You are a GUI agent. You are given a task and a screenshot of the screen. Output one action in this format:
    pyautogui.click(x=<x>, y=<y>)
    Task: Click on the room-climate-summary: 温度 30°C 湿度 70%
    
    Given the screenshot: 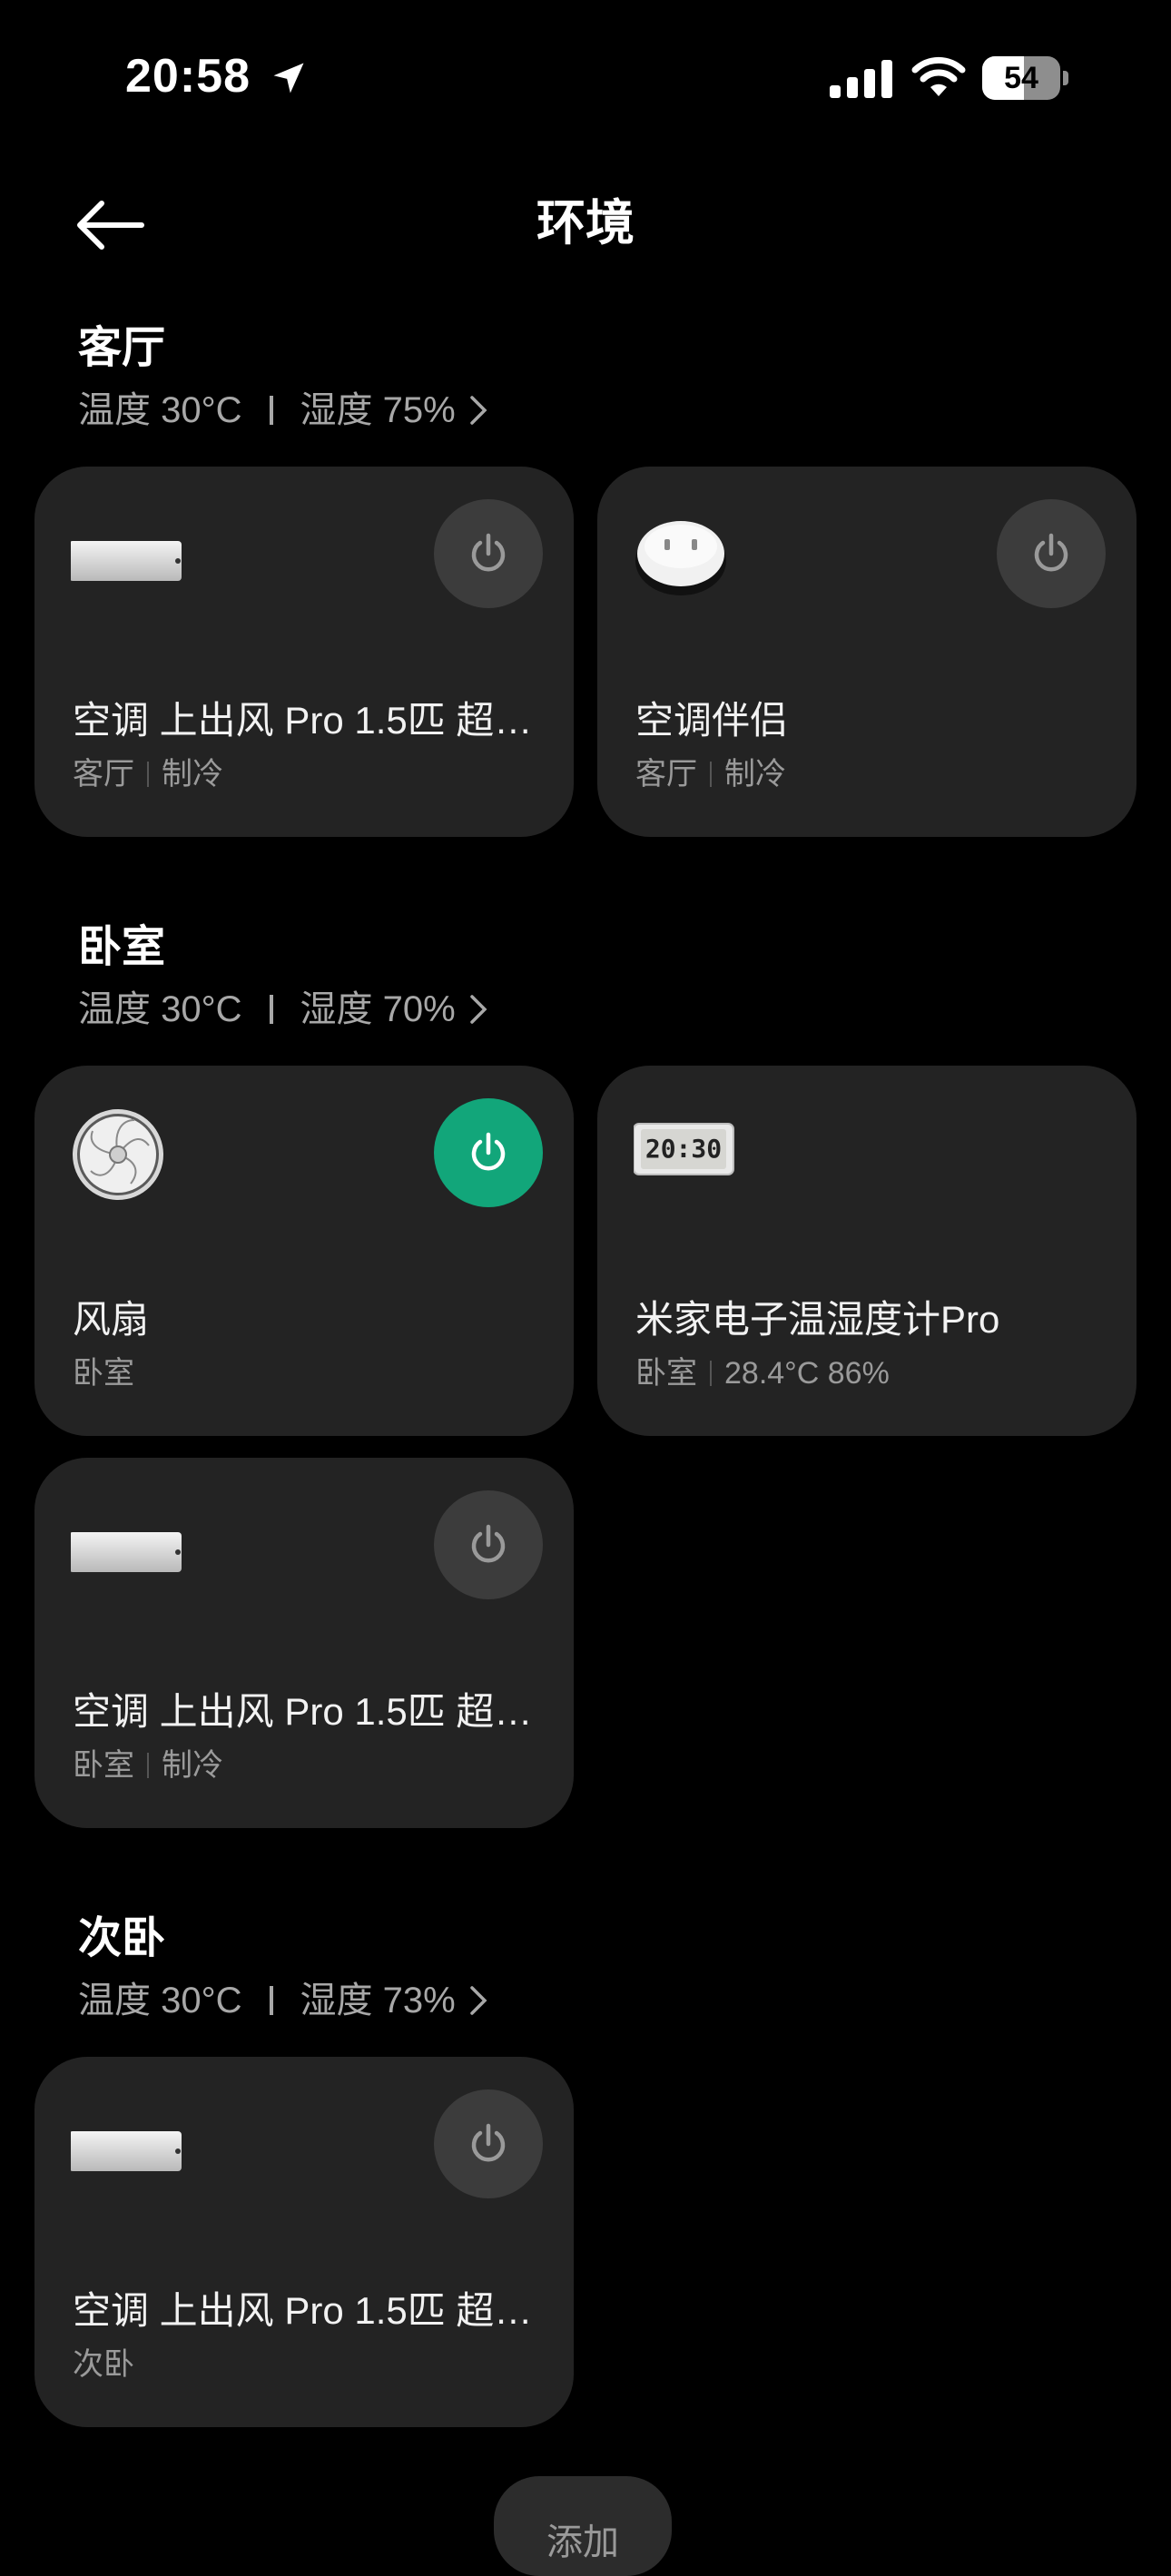 What is the action you would take?
    pyautogui.click(x=284, y=1009)
    